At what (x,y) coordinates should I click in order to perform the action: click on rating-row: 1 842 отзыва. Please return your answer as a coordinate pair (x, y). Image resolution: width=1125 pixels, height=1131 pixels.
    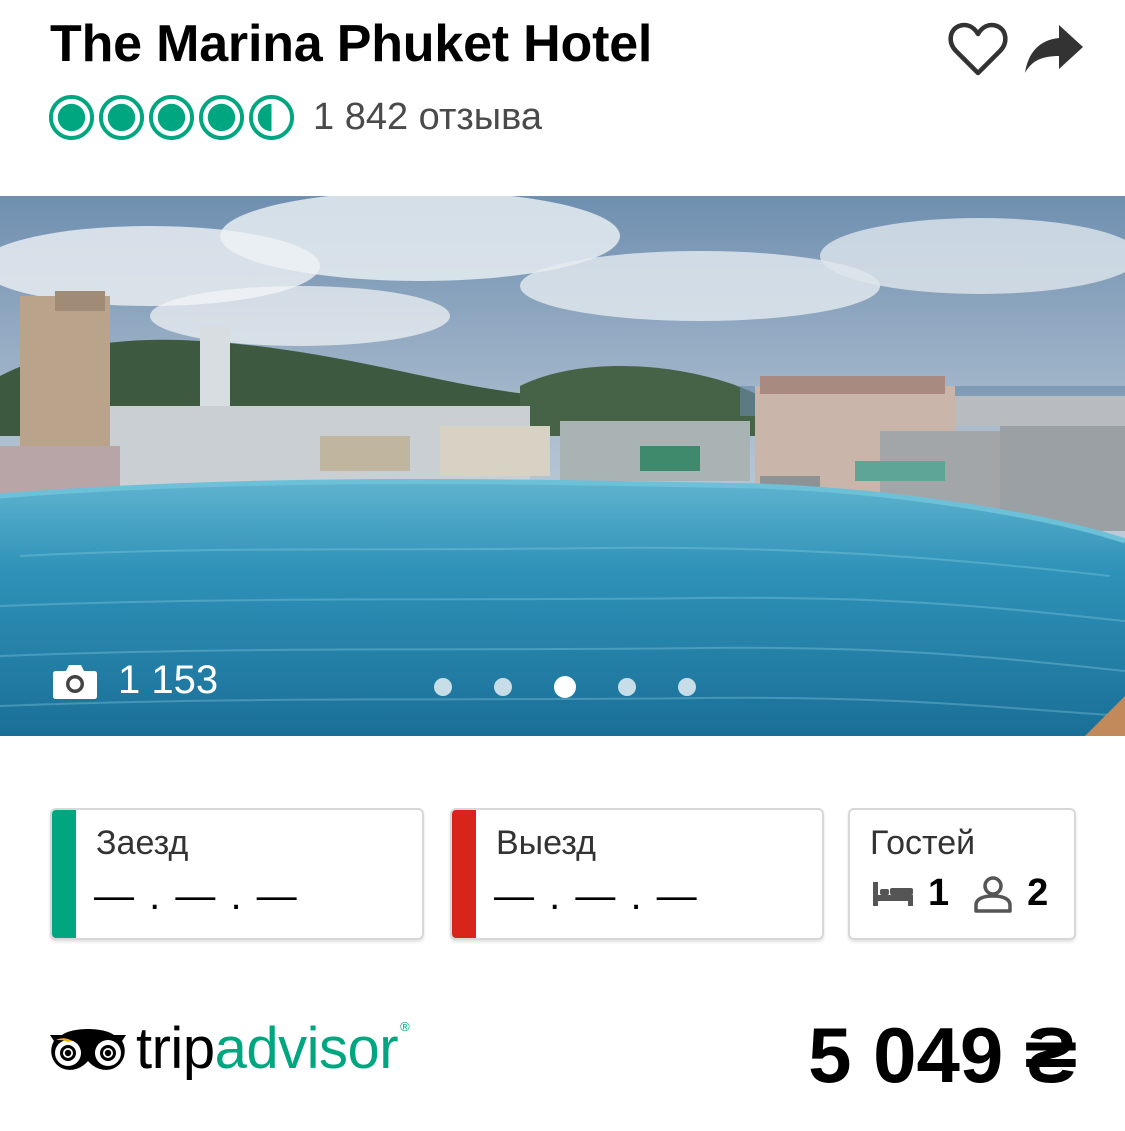
    Looking at the image, I should click on (295, 117).